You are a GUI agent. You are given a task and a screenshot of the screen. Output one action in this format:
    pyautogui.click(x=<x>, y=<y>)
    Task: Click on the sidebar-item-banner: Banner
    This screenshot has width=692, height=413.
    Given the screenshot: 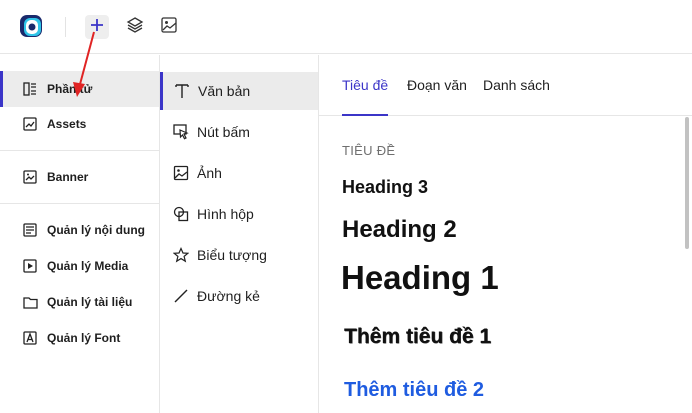 What is the action you would take?
    pyautogui.click(x=79, y=177)
    